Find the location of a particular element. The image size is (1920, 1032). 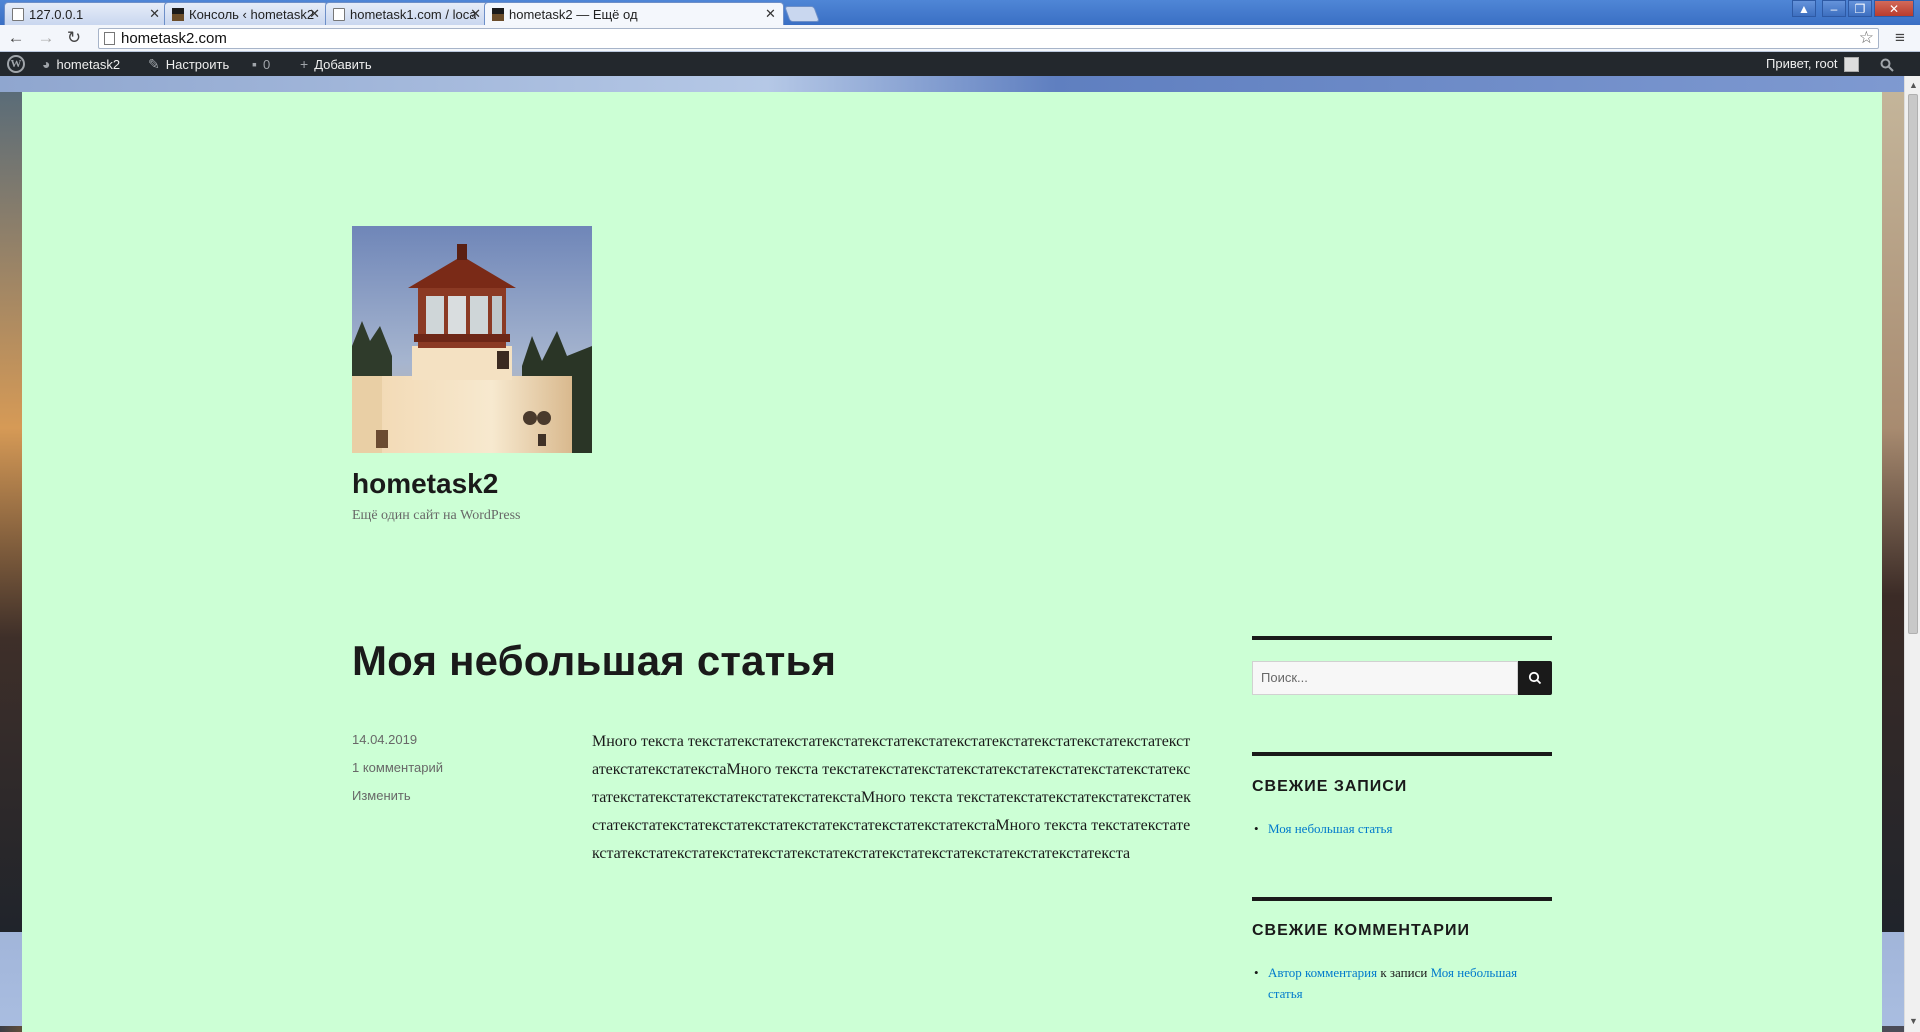

window-close-button: ✕ is located at coordinates (1894, 8).